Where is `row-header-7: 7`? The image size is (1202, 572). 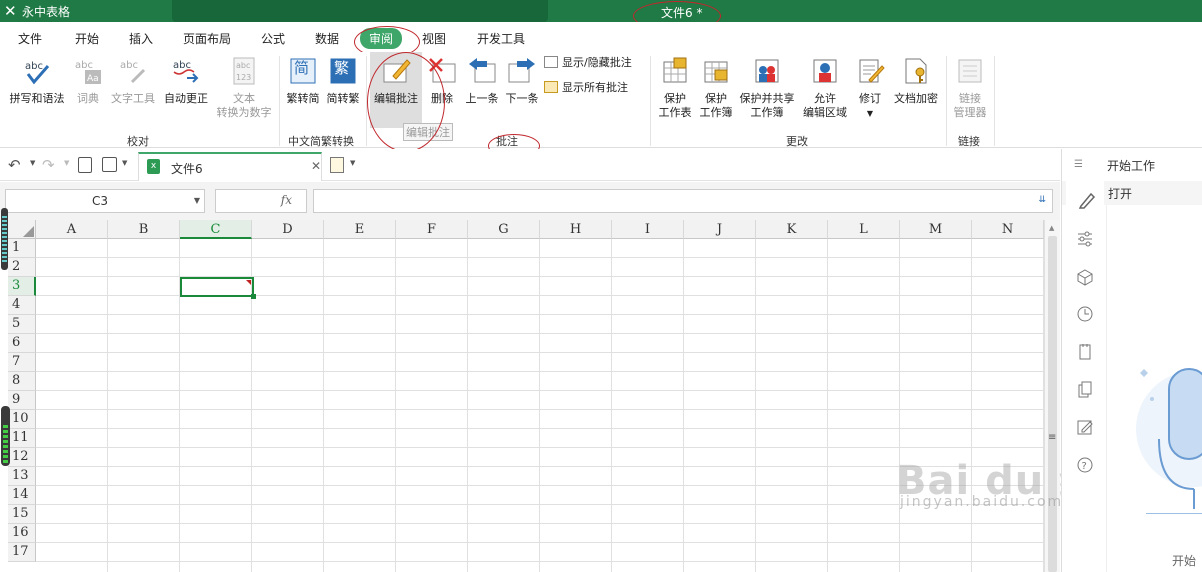
row-header-7: 7 is located at coordinates (22, 362).